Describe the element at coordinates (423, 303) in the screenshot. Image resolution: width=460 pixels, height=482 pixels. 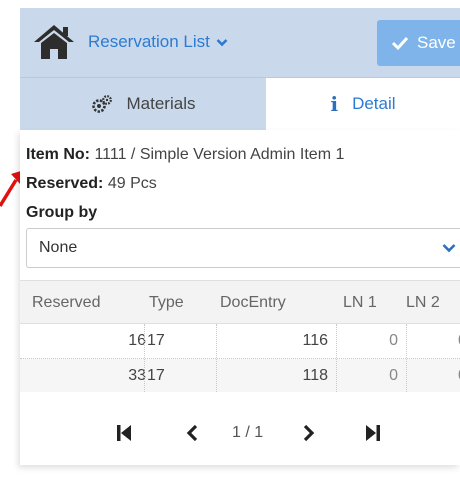
I see `column-header-ln2: LN 2` at that location.